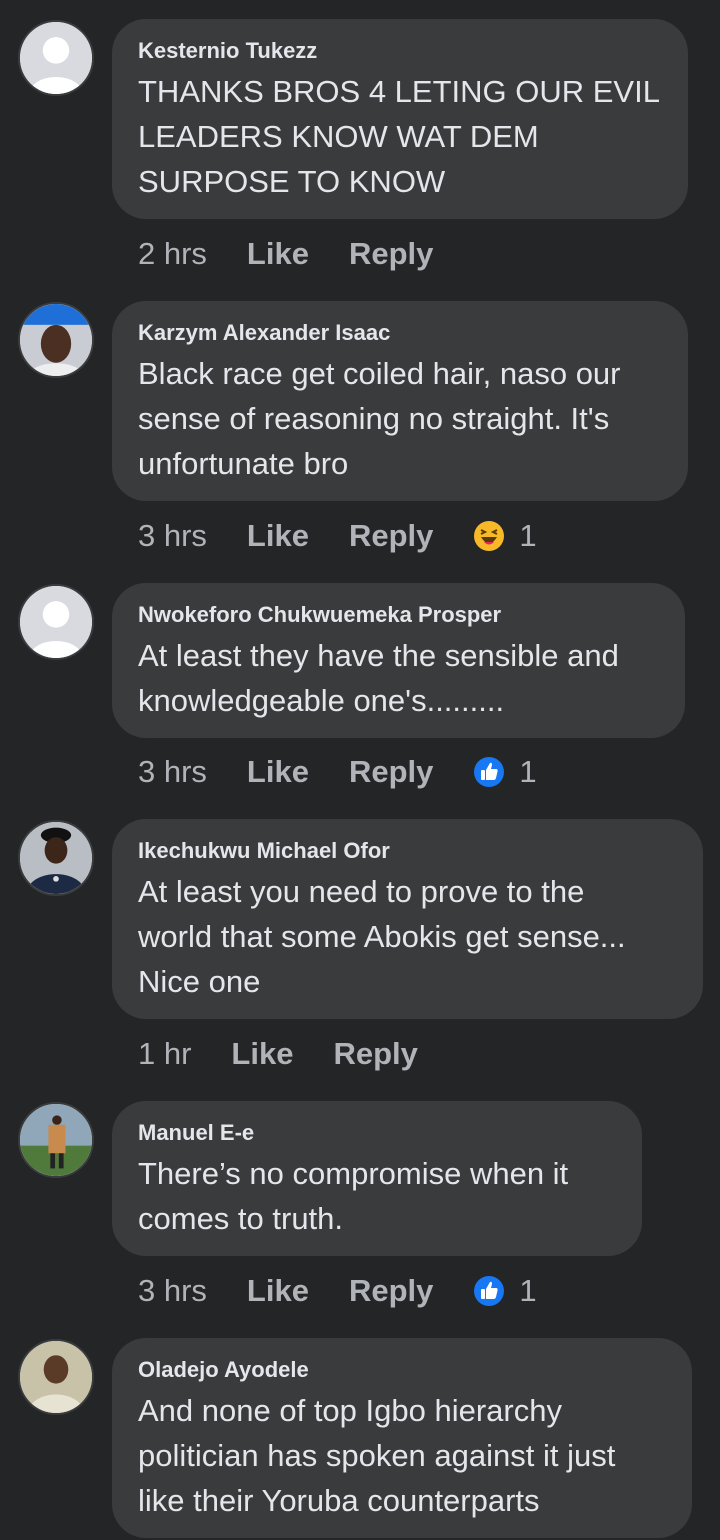 This screenshot has width=720, height=1540. What do you see at coordinates (164, 1054) in the screenshot?
I see `comment-time: 1 hr` at bounding box center [164, 1054].